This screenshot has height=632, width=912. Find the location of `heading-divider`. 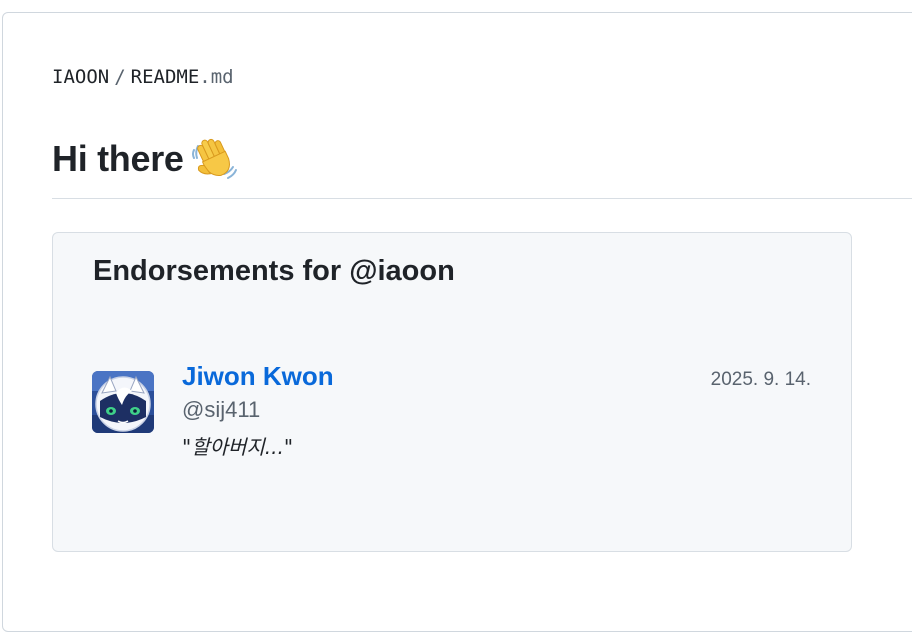

heading-divider is located at coordinates (482, 198).